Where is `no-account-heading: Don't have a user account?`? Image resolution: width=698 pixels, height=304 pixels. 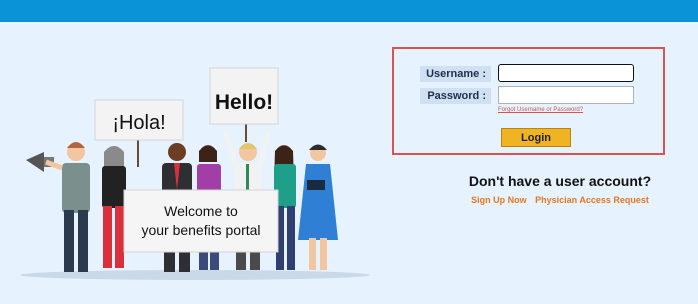 no-account-heading: Don't have a user account? is located at coordinates (560, 181).